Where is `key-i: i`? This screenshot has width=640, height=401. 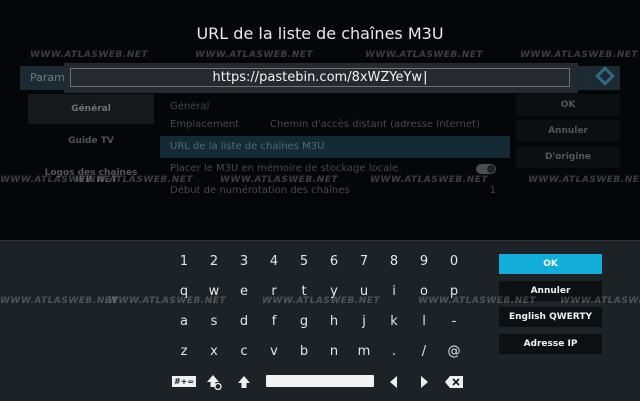 key-i: i is located at coordinates (394, 292).